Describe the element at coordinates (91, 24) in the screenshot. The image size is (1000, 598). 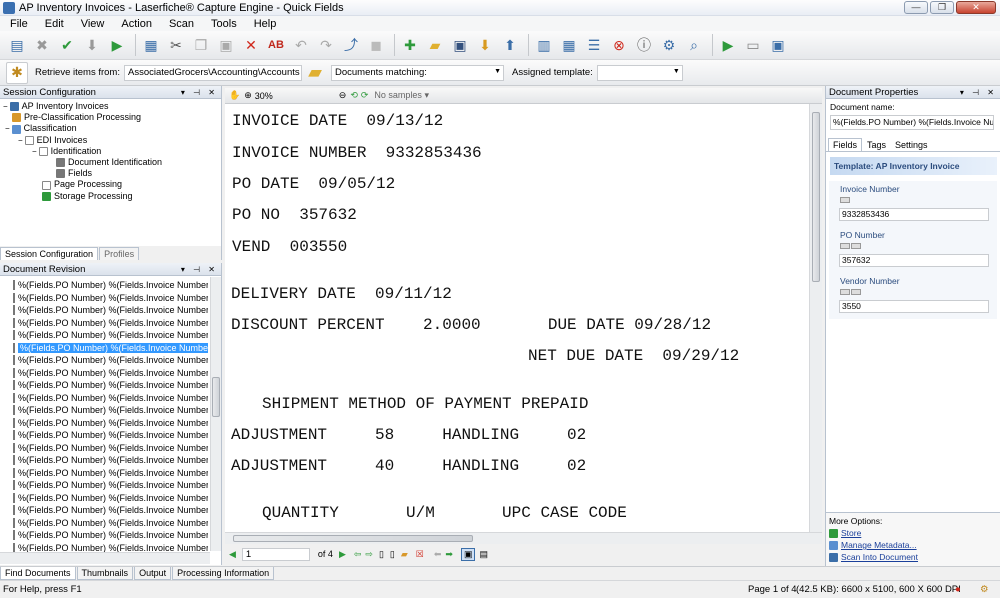
I see `menu-view: View` at that location.